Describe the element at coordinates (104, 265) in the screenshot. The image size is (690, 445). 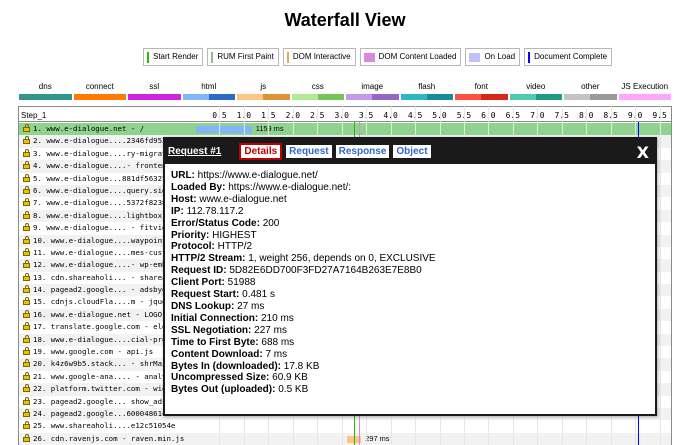
I see `request-label: 12. www.e-dialogue....- wp-embed` at that location.